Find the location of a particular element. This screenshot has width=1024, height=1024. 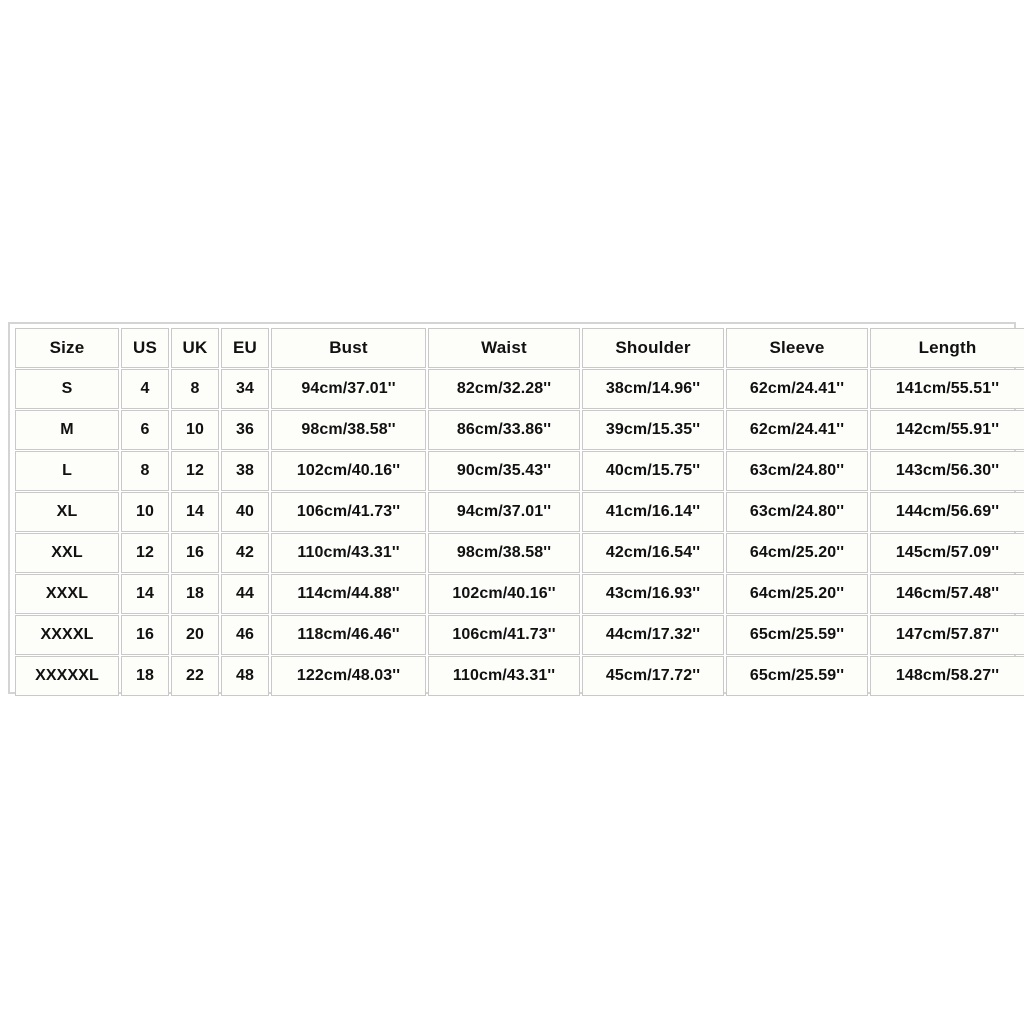

cell-size: XXXXXL is located at coordinates (67, 676).